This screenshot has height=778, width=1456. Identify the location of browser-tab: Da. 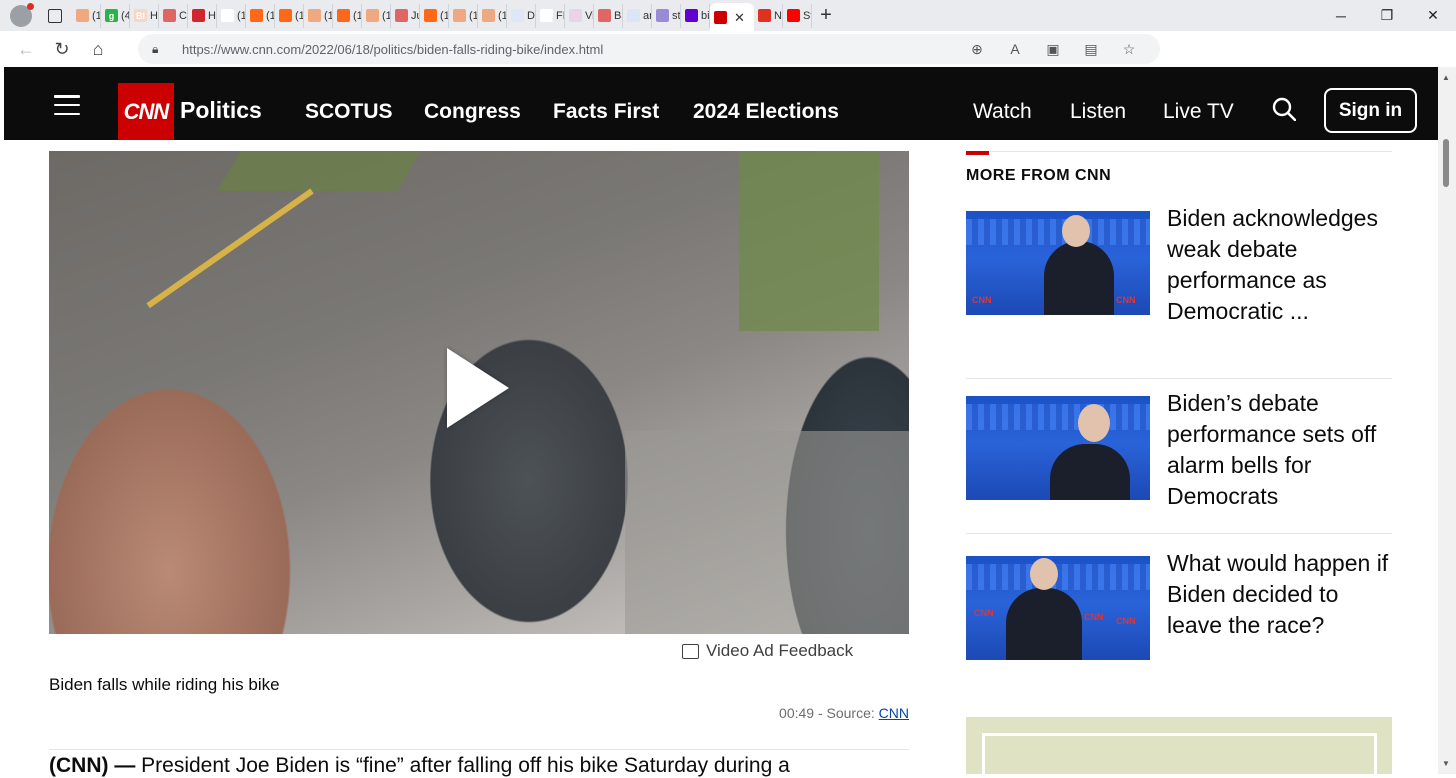
(521, 15).